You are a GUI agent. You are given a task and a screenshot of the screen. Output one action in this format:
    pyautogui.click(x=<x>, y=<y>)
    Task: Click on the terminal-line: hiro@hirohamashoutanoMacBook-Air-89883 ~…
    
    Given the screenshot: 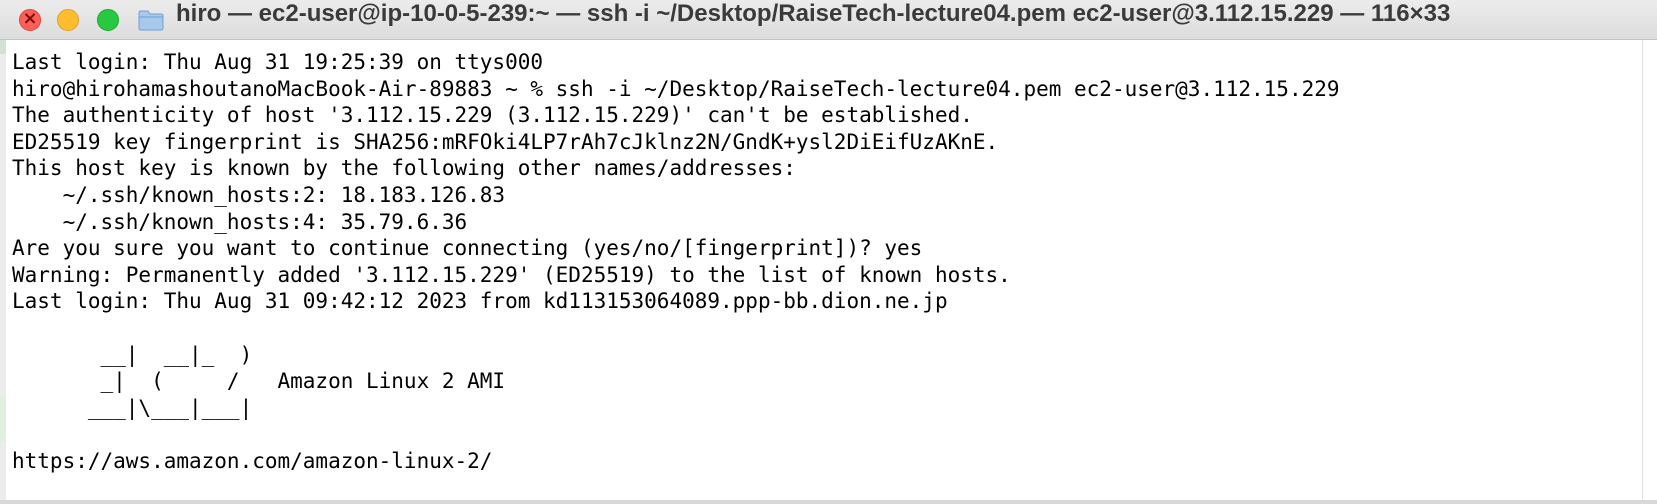 What is the action you would take?
    pyautogui.click(x=676, y=88)
    